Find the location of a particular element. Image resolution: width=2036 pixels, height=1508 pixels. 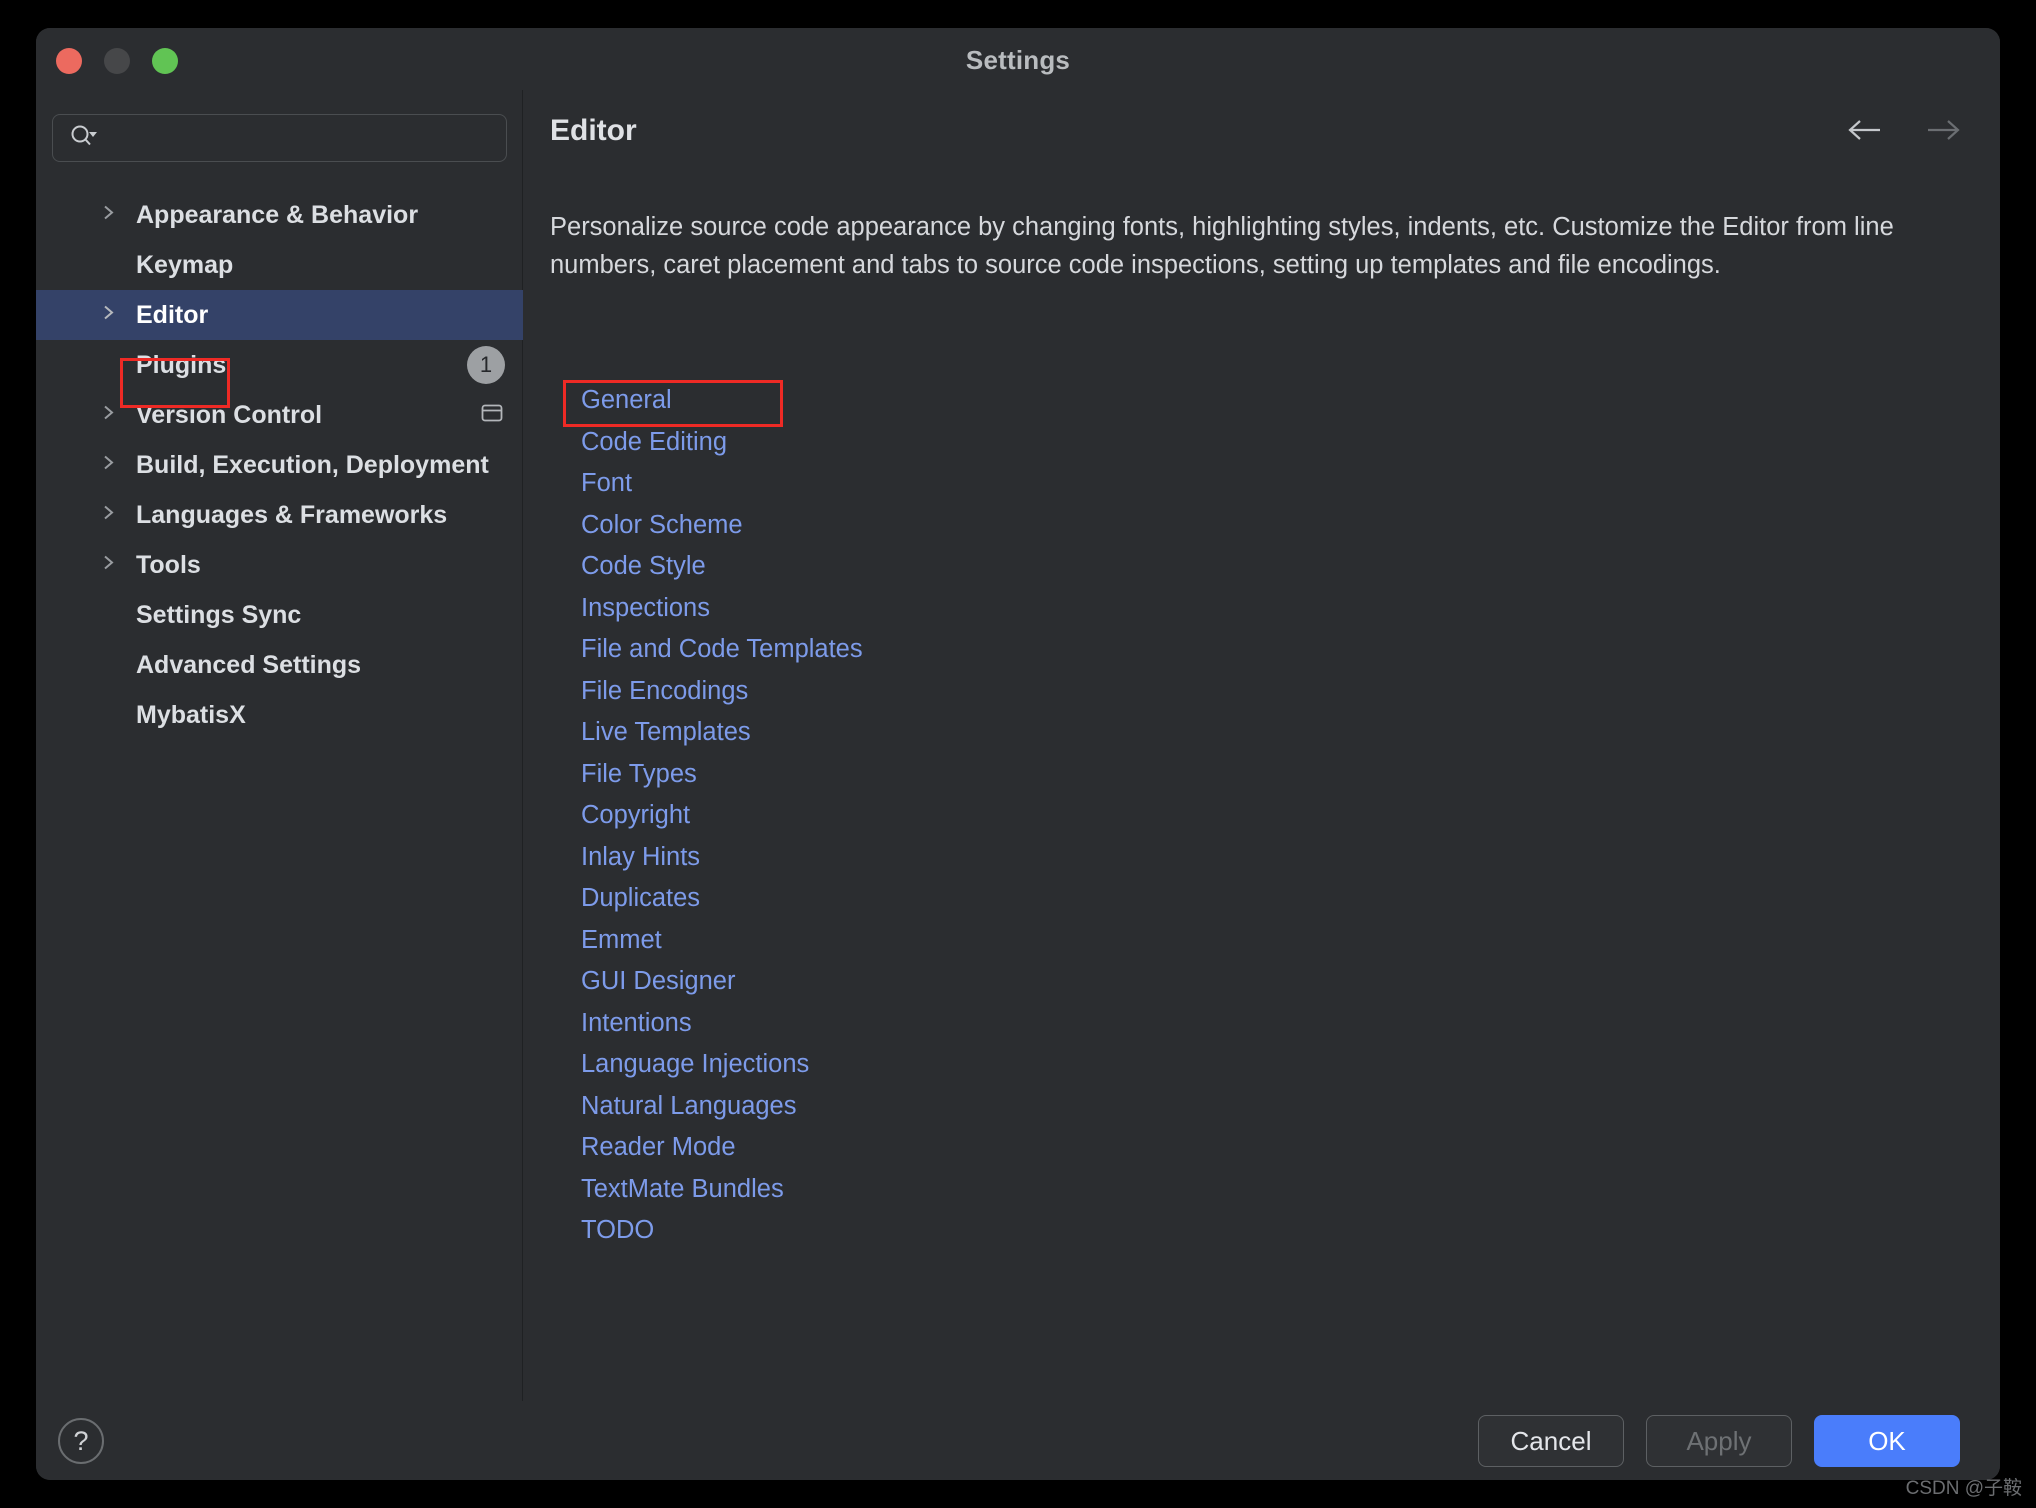

sidebar-item-label: Plugins is located at coordinates (181, 364).